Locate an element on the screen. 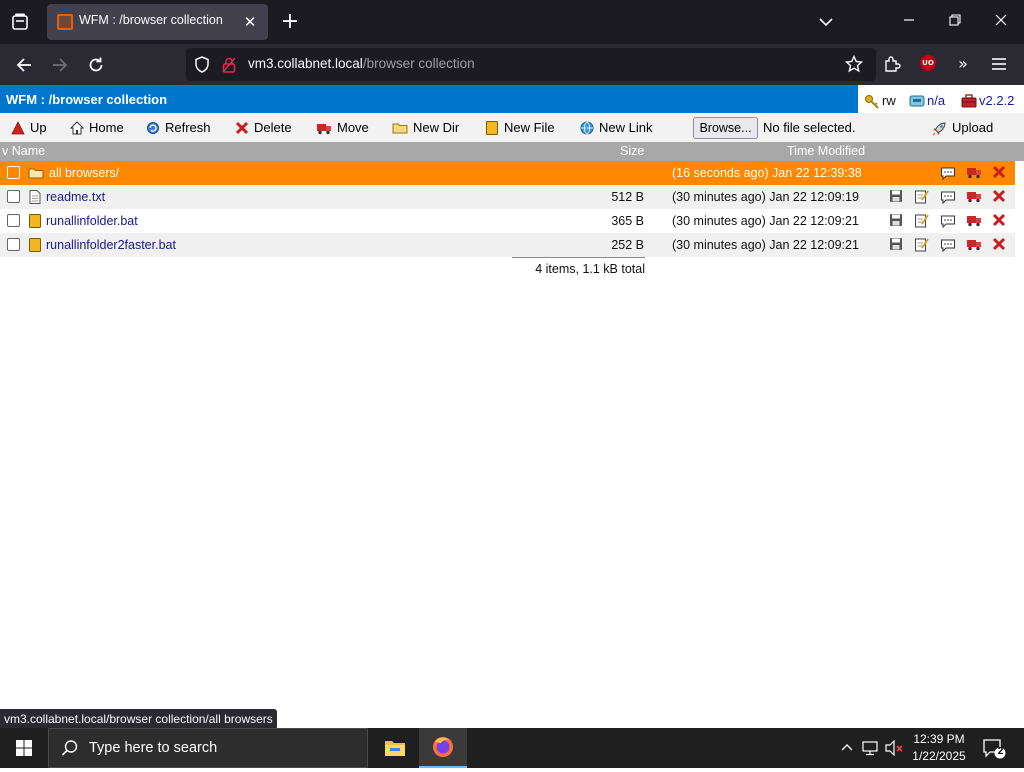 The image size is (1024, 772). hamburger-menu-icon is located at coordinates (999, 64).